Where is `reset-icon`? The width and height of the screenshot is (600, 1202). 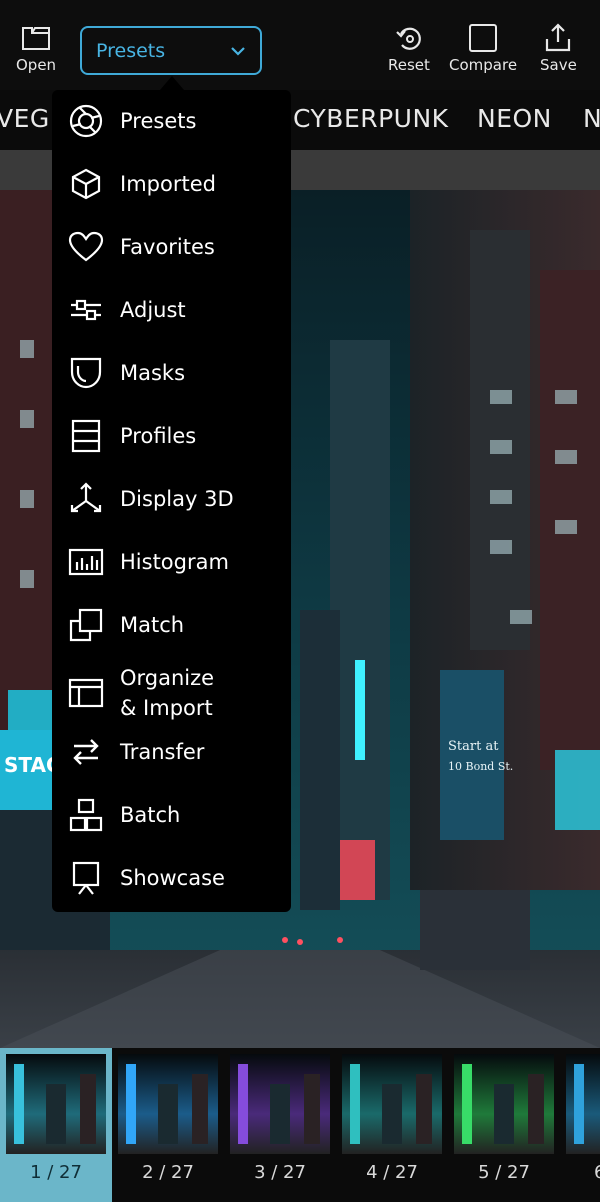
reset-icon is located at coordinates (409, 38).